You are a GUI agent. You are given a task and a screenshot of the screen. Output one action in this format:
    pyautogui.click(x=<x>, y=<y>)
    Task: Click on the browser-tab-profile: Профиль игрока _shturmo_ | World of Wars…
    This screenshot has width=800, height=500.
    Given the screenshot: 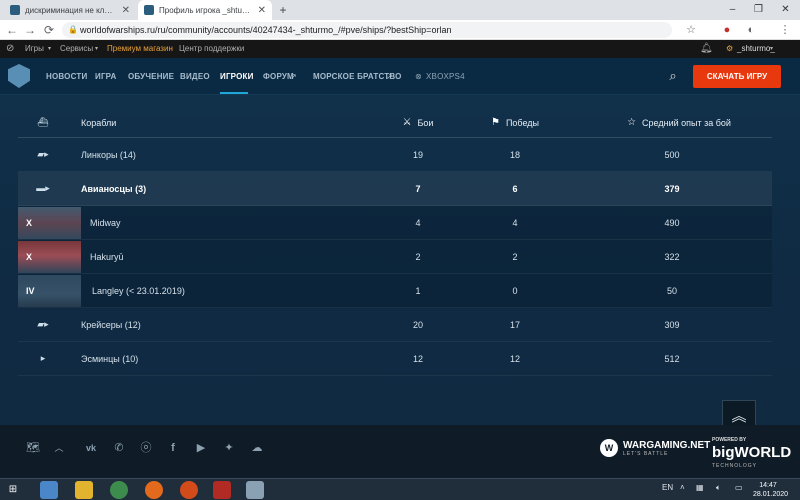 What is the action you would take?
    pyautogui.click(x=205, y=10)
    